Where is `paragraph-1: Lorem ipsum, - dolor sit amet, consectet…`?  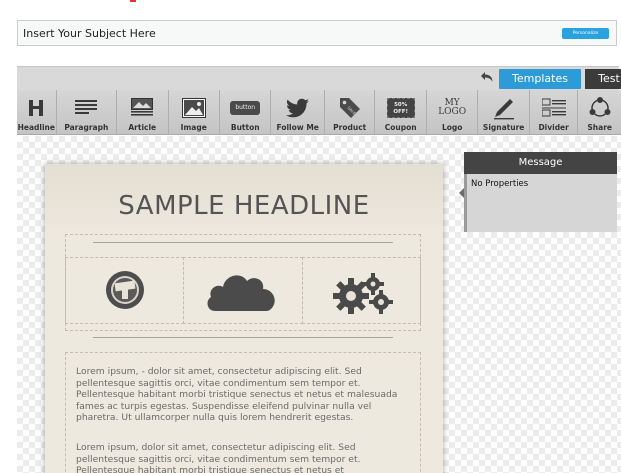 paragraph-1: Lorem ipsum, - dolor sit amet, consectet… is located at coordinates (243, 395).